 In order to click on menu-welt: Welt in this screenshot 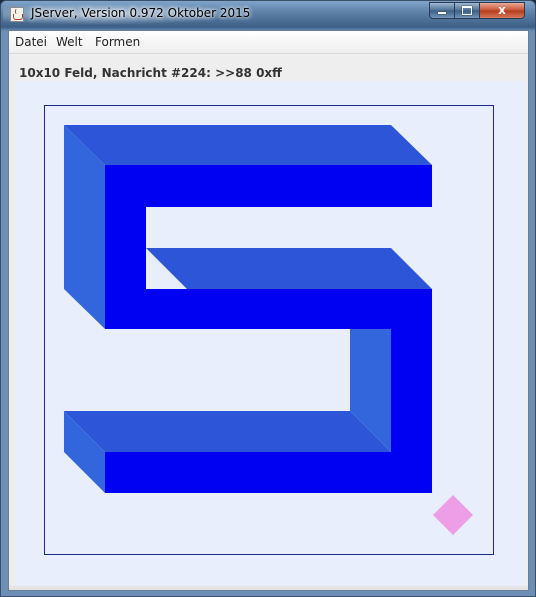, I will do `click(69, 42)`.